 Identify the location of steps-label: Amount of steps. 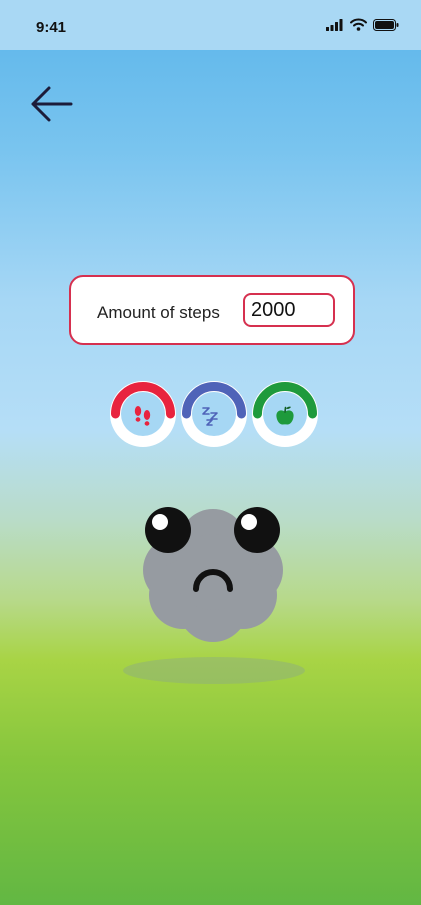
(158, 312).